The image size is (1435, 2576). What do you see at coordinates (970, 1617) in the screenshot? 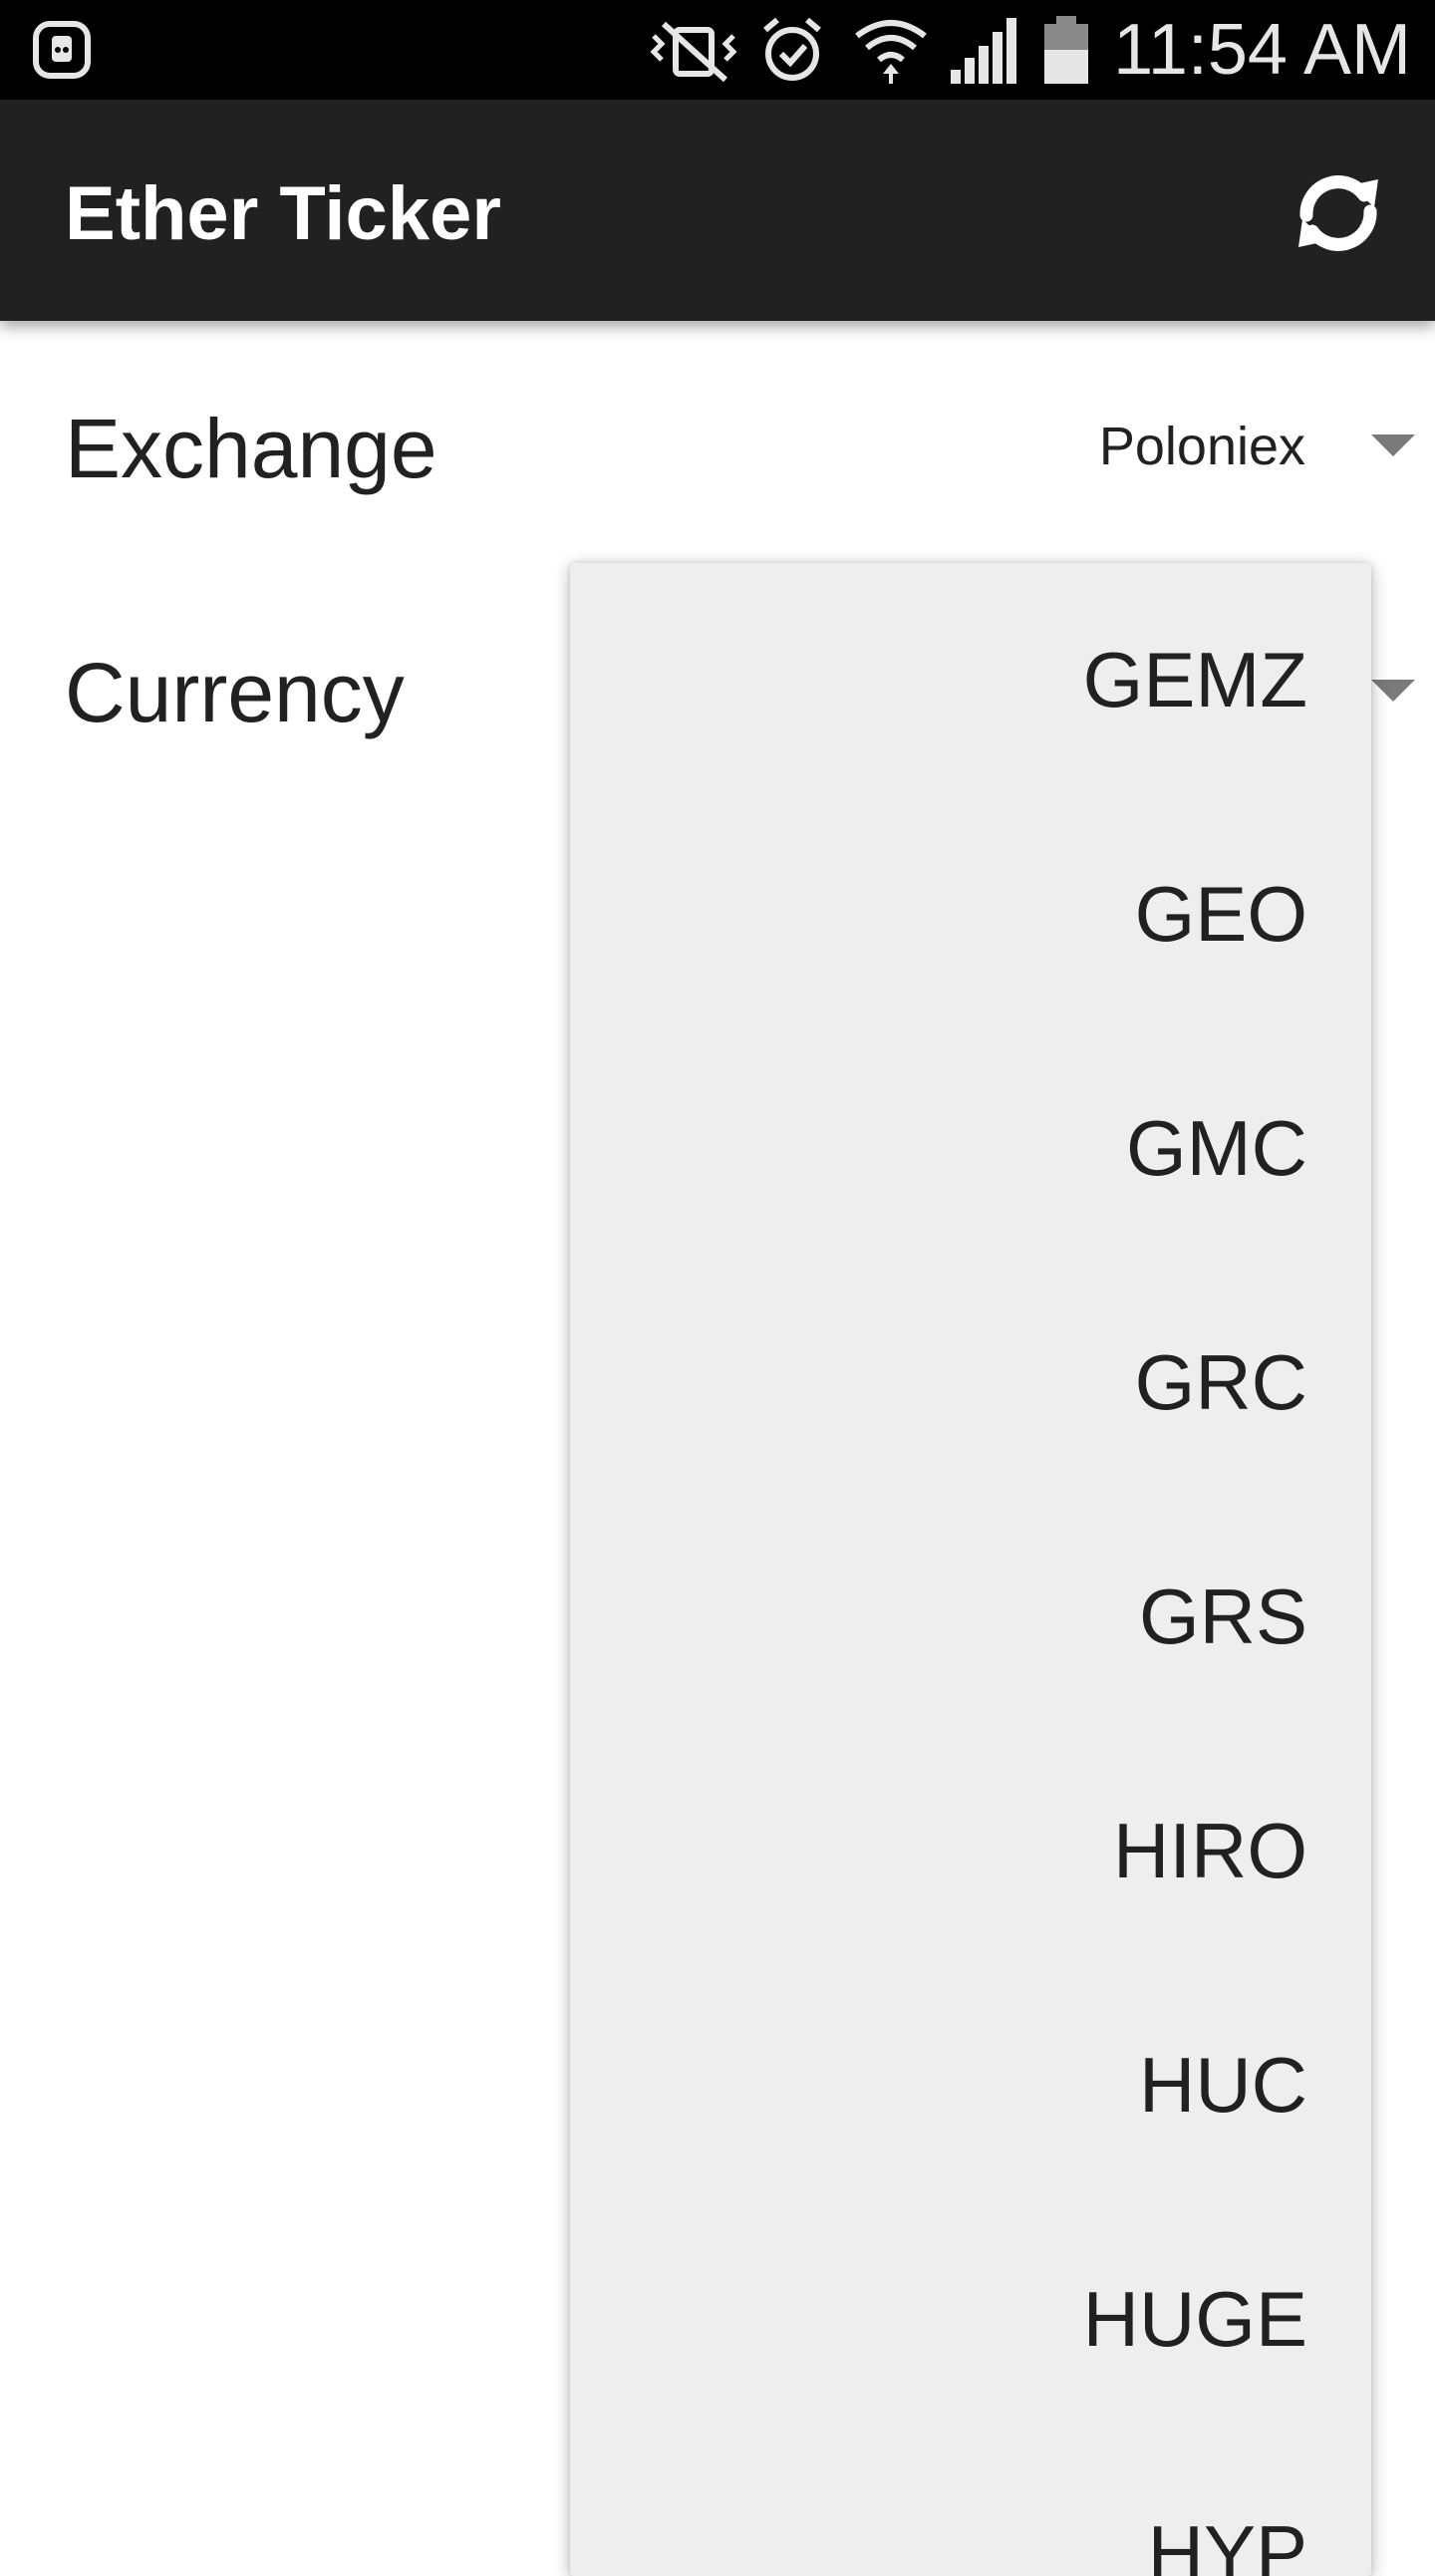
I see `dropdown-item-grs: GRS` at bounding box center [970, 1617].